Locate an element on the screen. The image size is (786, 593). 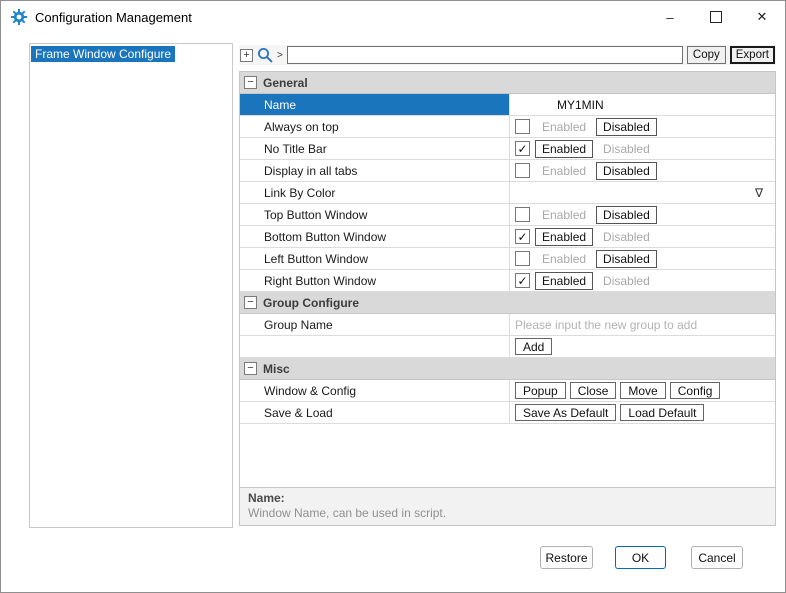
right-button-window-disabled-option: Disabled is located at coordinates (626, 281).